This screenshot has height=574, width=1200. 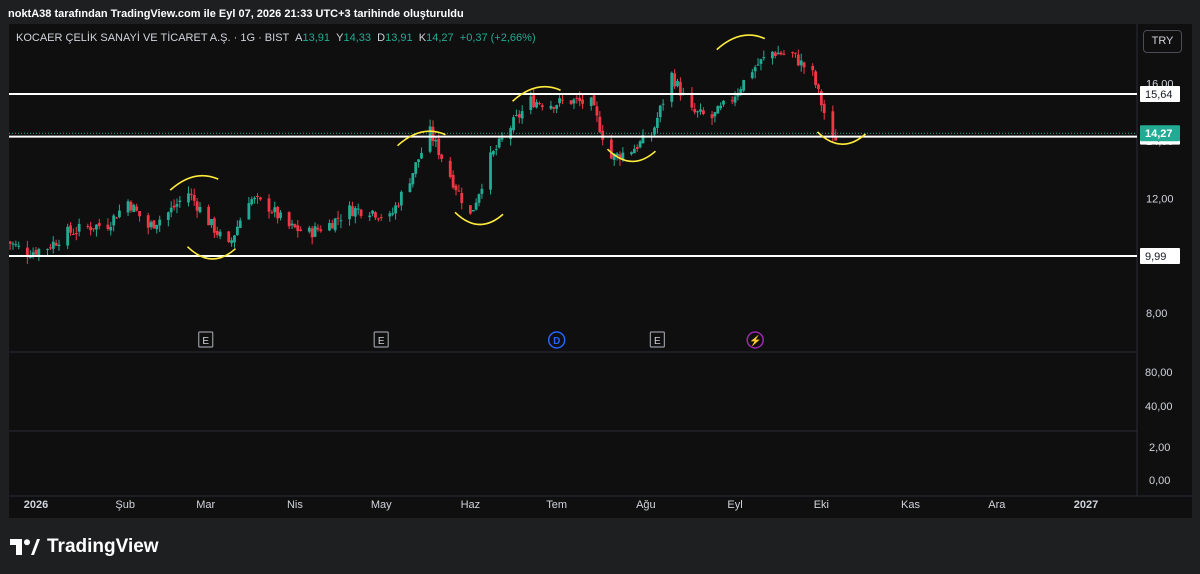 I want to click on time-tick-label: Mar, so click(x=205, y=505).